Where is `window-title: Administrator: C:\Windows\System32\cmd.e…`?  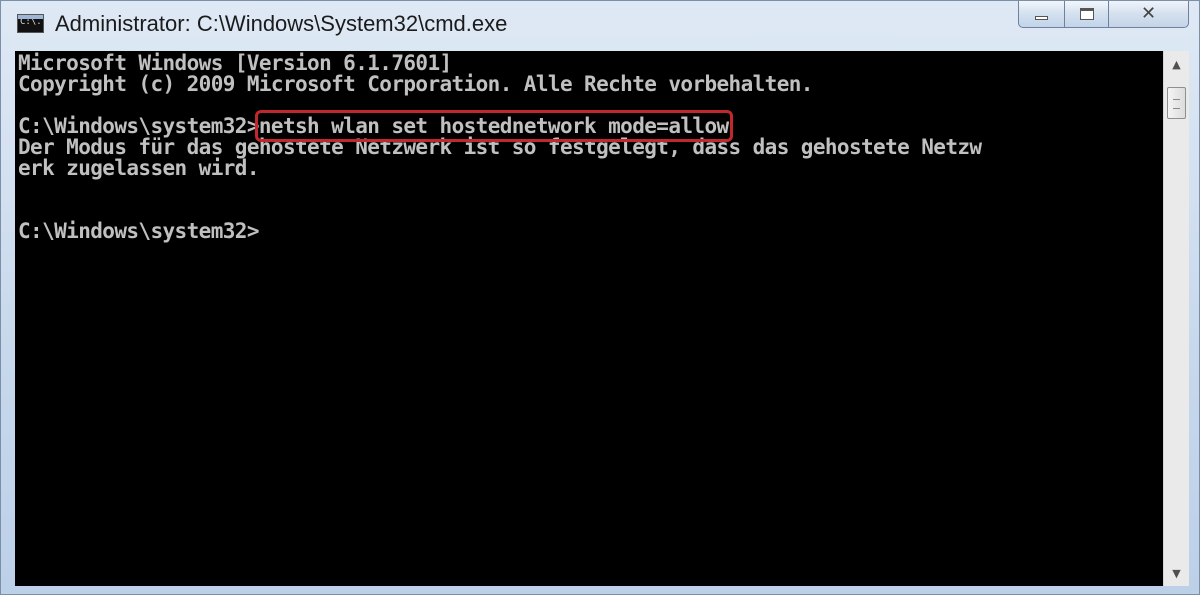 window-title: Administrator: C:\Windows\System32\cmd.e… is located at coordinates (281, 23).